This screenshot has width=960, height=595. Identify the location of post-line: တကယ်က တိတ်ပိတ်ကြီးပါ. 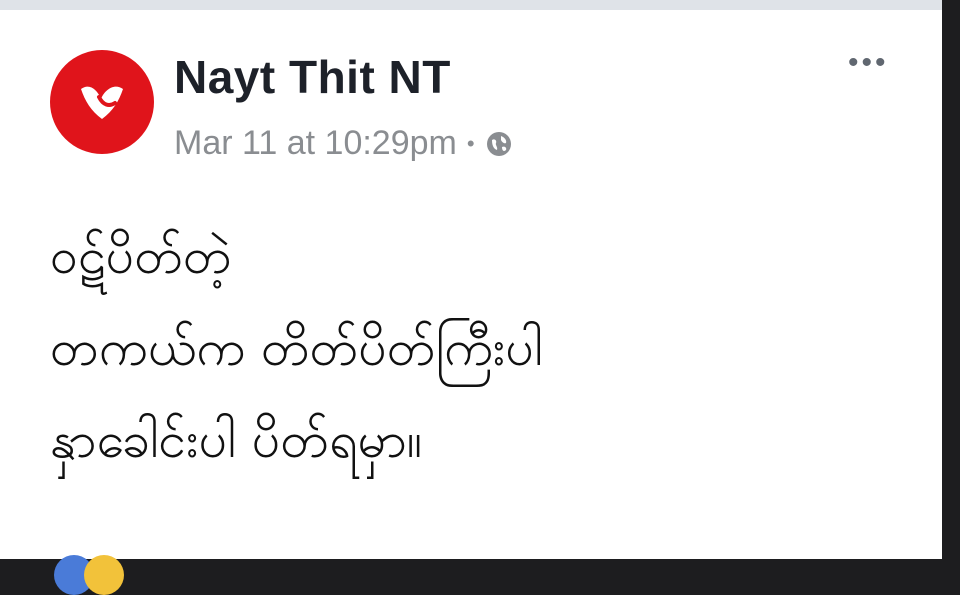
(296, 348).